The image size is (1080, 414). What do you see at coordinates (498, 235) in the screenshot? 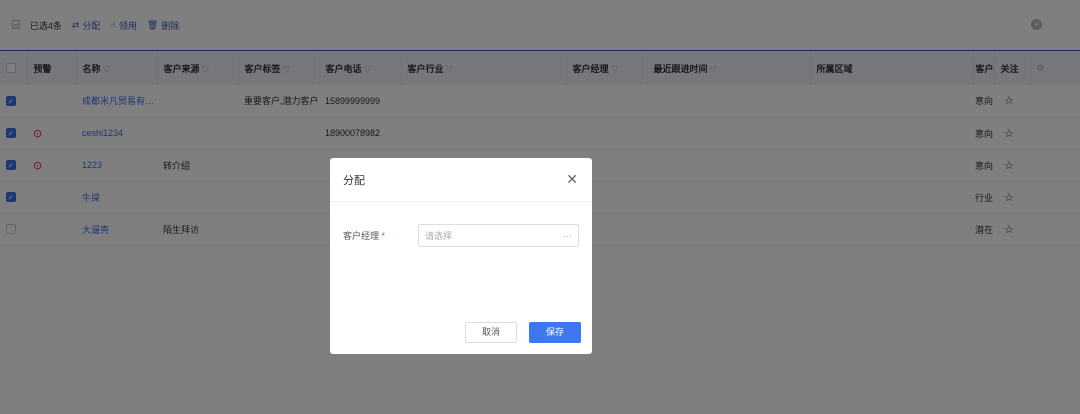
I see `manager-select: 请选择 ···` at bounding box center [498, 235].